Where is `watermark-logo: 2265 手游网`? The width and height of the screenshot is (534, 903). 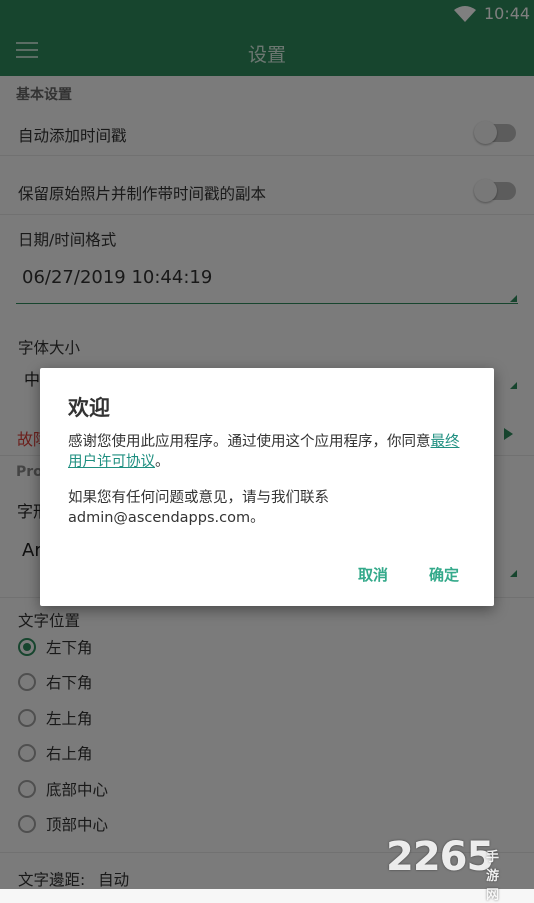
watermark-logo: 2265 手游网 is located at coordinates (443, 868).